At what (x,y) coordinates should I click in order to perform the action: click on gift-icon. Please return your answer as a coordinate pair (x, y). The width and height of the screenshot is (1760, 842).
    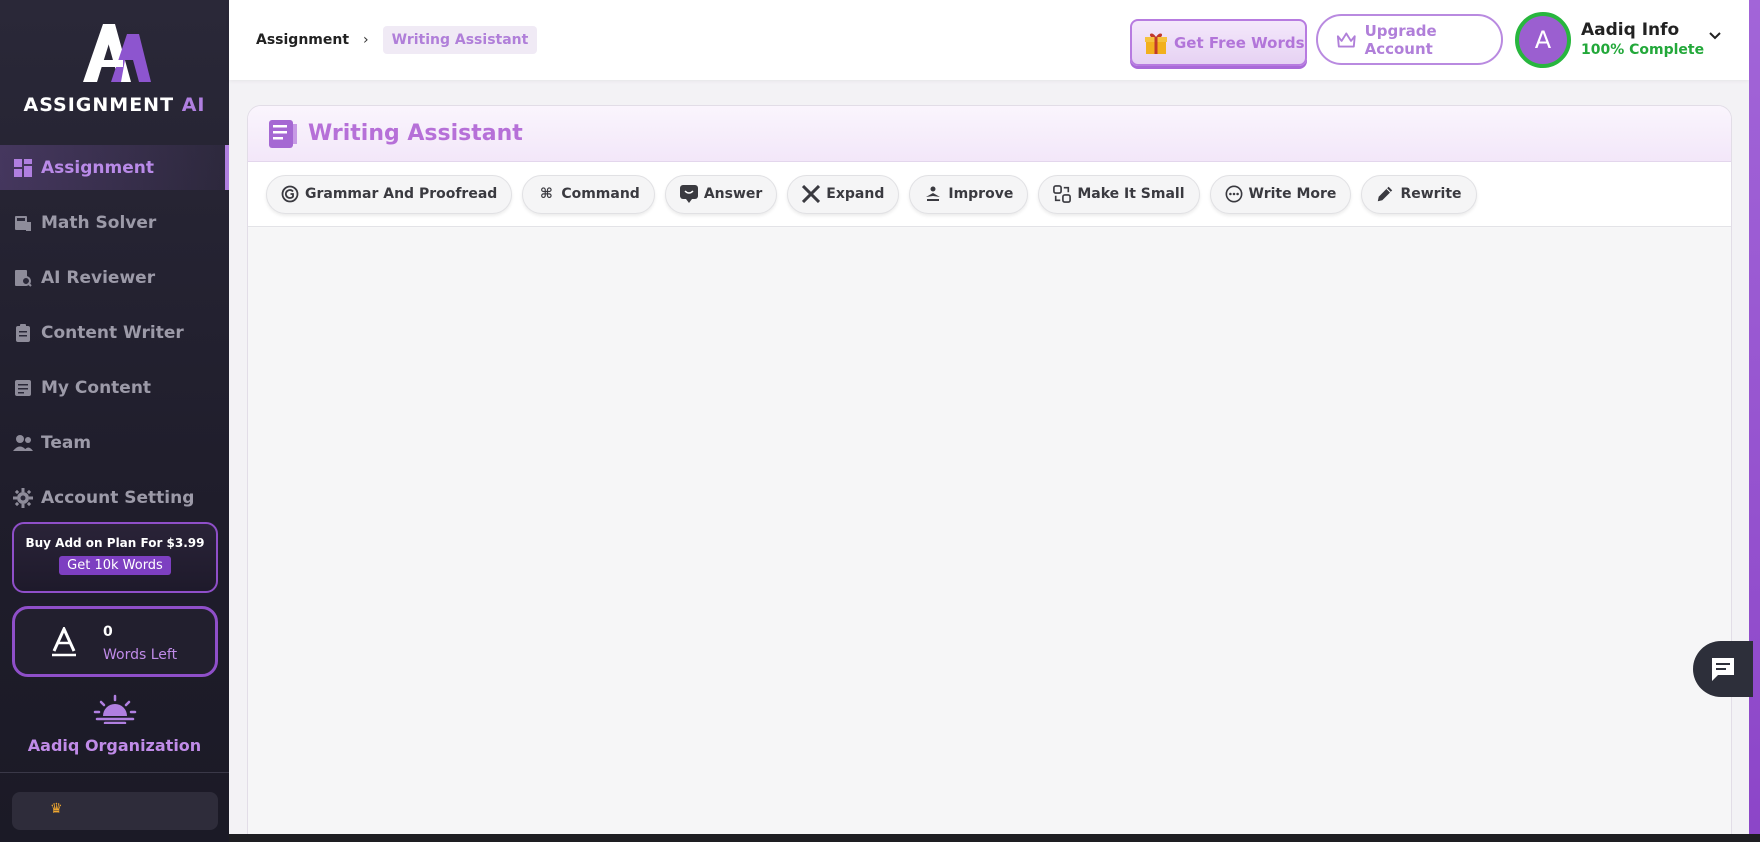
    Looking at the image, I should click on (1156, 43).